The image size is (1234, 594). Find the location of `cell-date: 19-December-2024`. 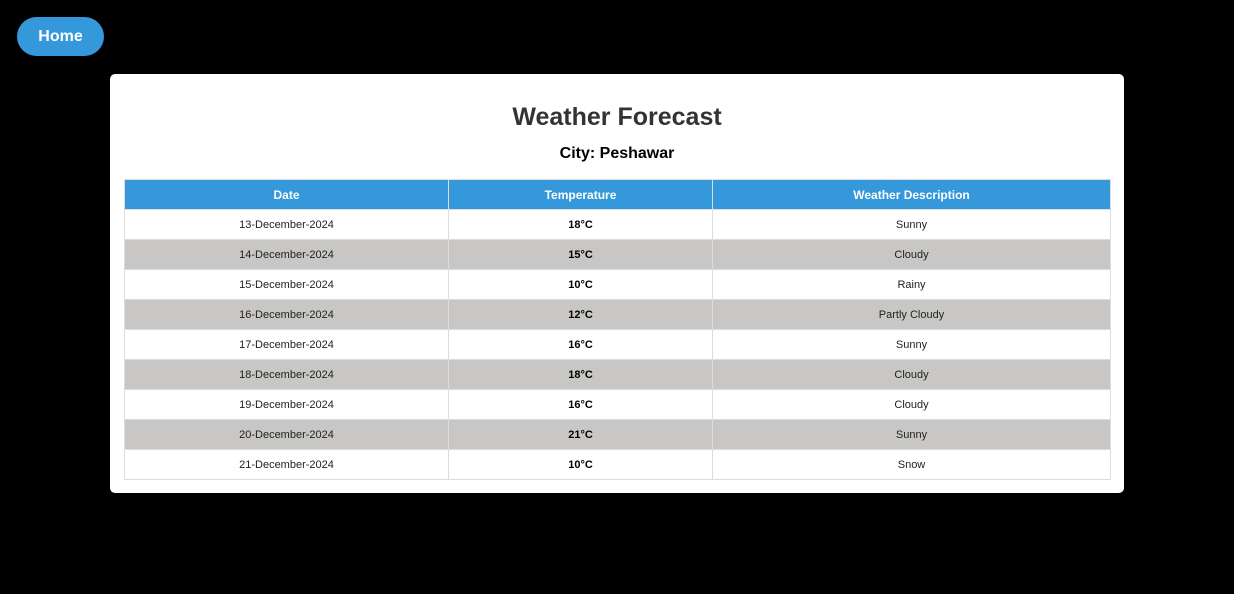

cell-date: 19-December-2024 is located at coordinates (286, 404).